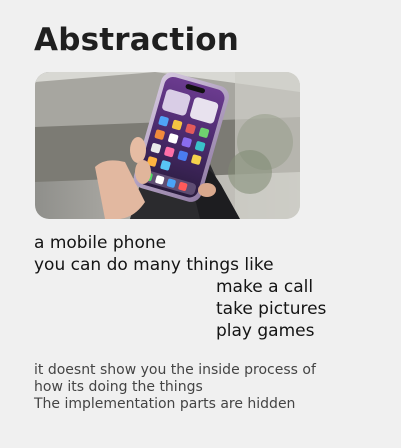 The image size is (401, 448). Describe the element at coordinates (154, 265) in the screenshot. I see `text-many-things: you can do many things like` at that location.